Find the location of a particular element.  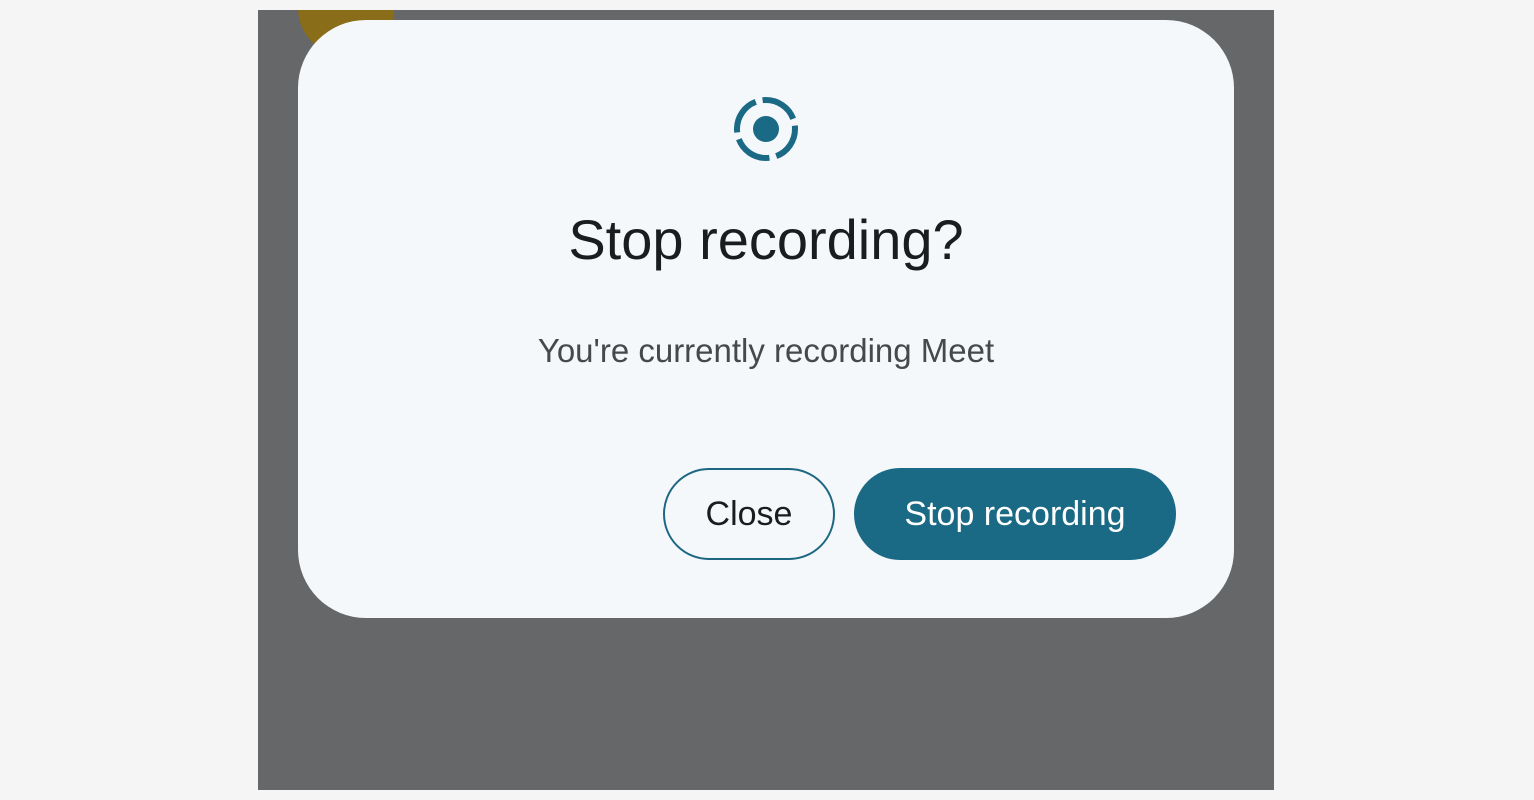

stop-recording-button: Stop recording is located at coordinates (1015, 514).